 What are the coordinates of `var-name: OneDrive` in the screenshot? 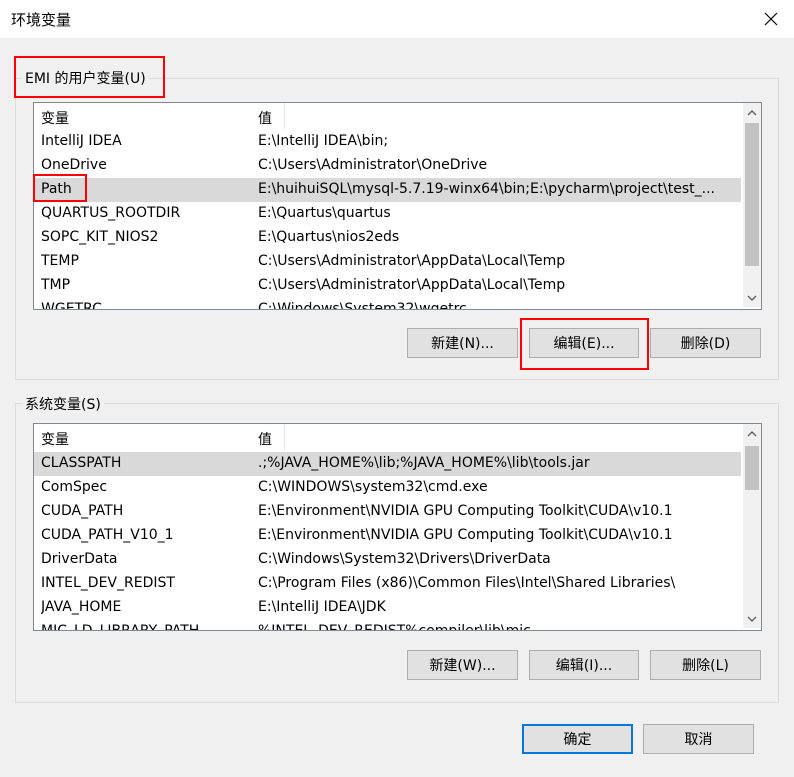 It's located at (74, 165).